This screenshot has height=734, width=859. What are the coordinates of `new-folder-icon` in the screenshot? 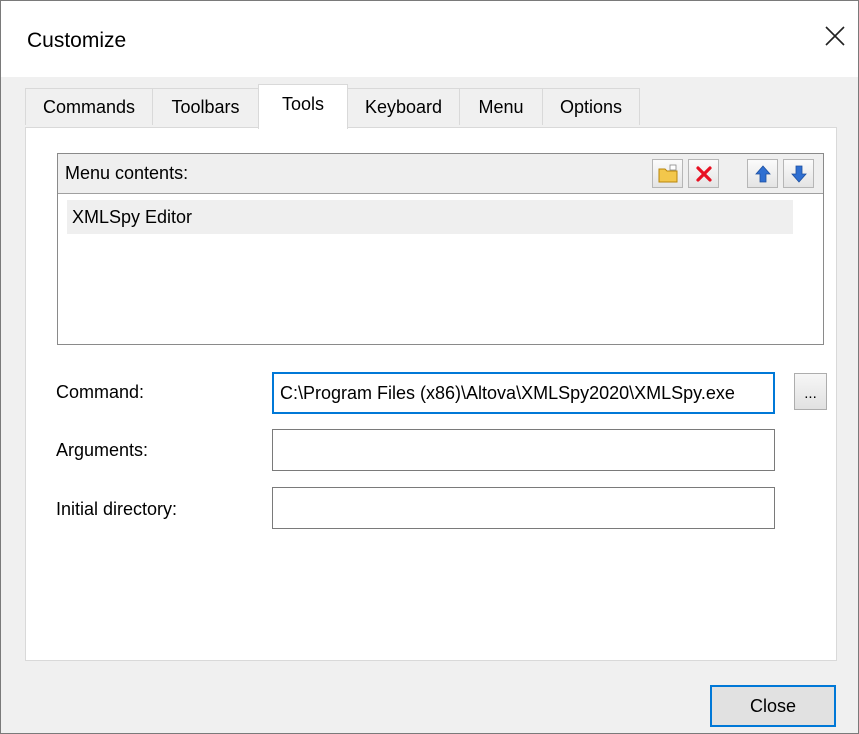 It's located at (668, 173).